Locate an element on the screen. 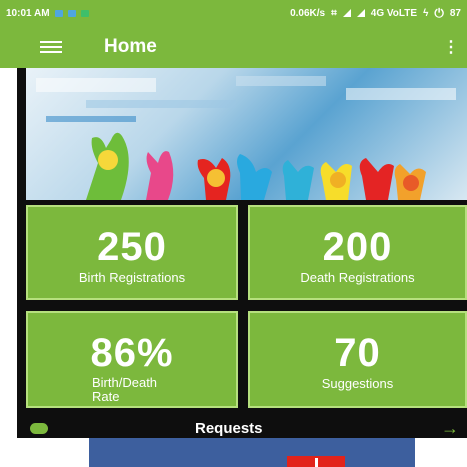  hamburger-menu-icon is located at coordinates (51, 47).